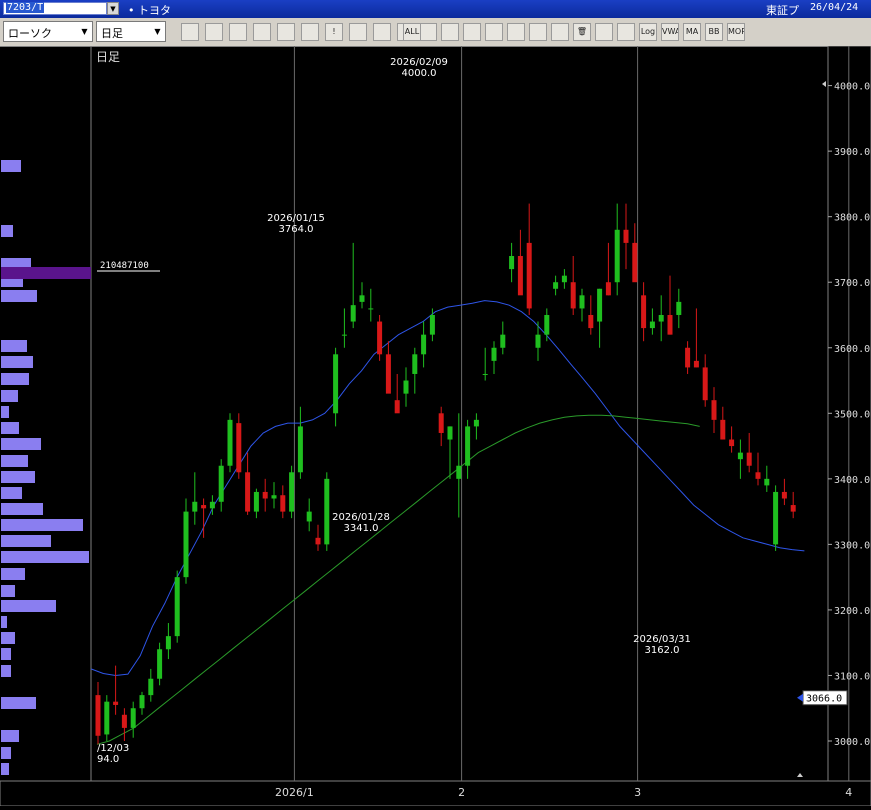 The image size is (871, 810). What do you see at coordinates (358, 32) in the screenshot?
I see `candle-icon` at bounding box center [358, 32].